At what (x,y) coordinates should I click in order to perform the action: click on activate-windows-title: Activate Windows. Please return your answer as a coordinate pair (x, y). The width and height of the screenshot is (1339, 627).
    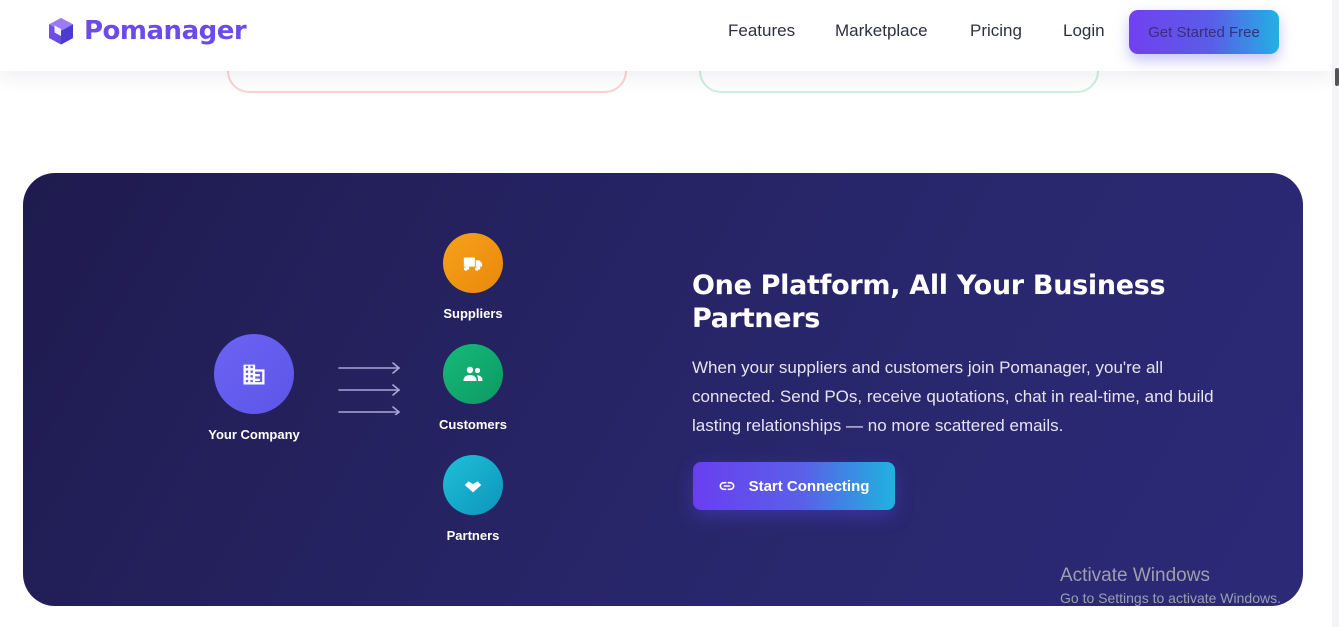
    Looking at the image, I should click on (1135, 575).